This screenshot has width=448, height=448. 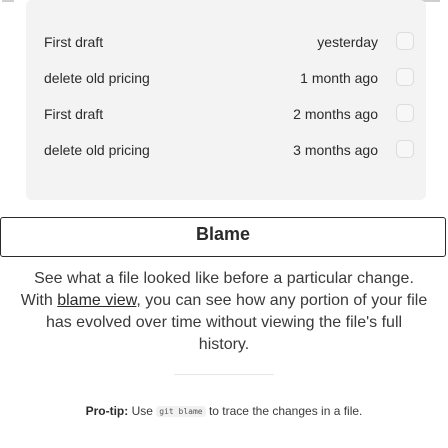 I want to click on feature-title: Blame, so click(x=223, y=234).